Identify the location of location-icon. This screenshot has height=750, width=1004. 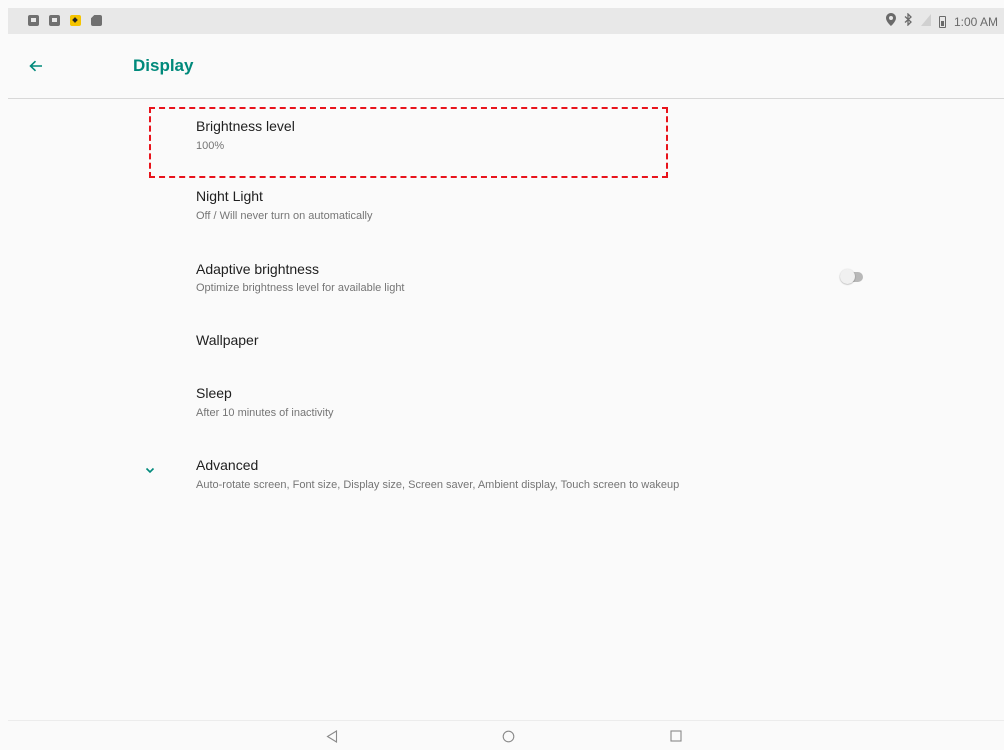
(890, 21).